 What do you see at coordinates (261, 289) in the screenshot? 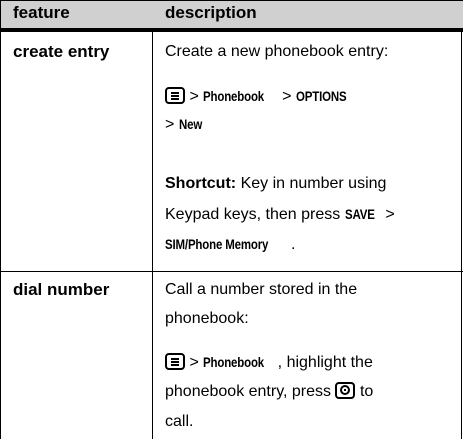
I see `dial-number-intro-1: Call a number stored in the` at bounding box center [261, 289].